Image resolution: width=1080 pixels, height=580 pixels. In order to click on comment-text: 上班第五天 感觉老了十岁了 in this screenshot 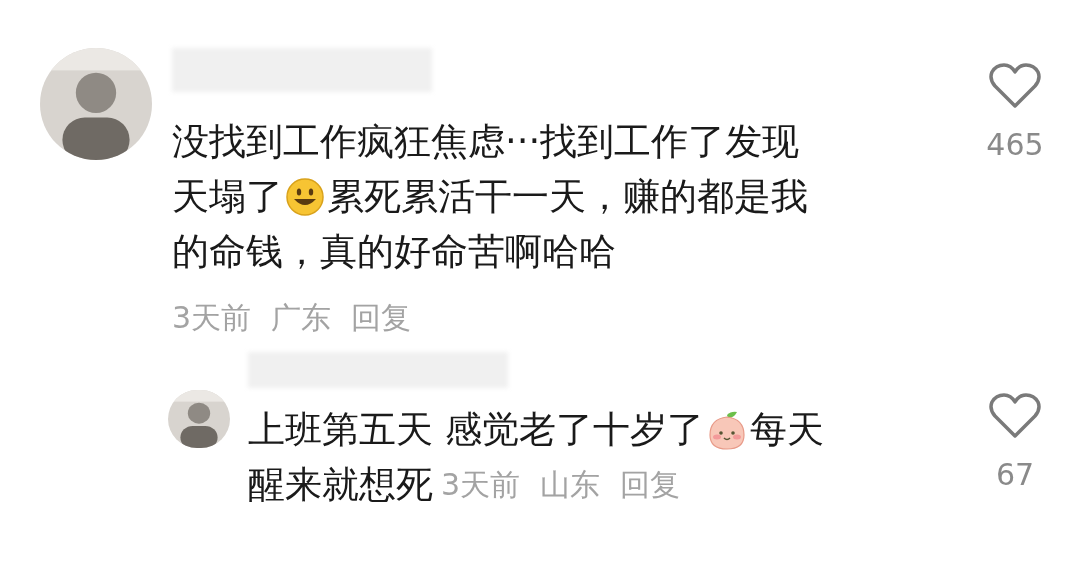, I will do `click(476, 430)`.